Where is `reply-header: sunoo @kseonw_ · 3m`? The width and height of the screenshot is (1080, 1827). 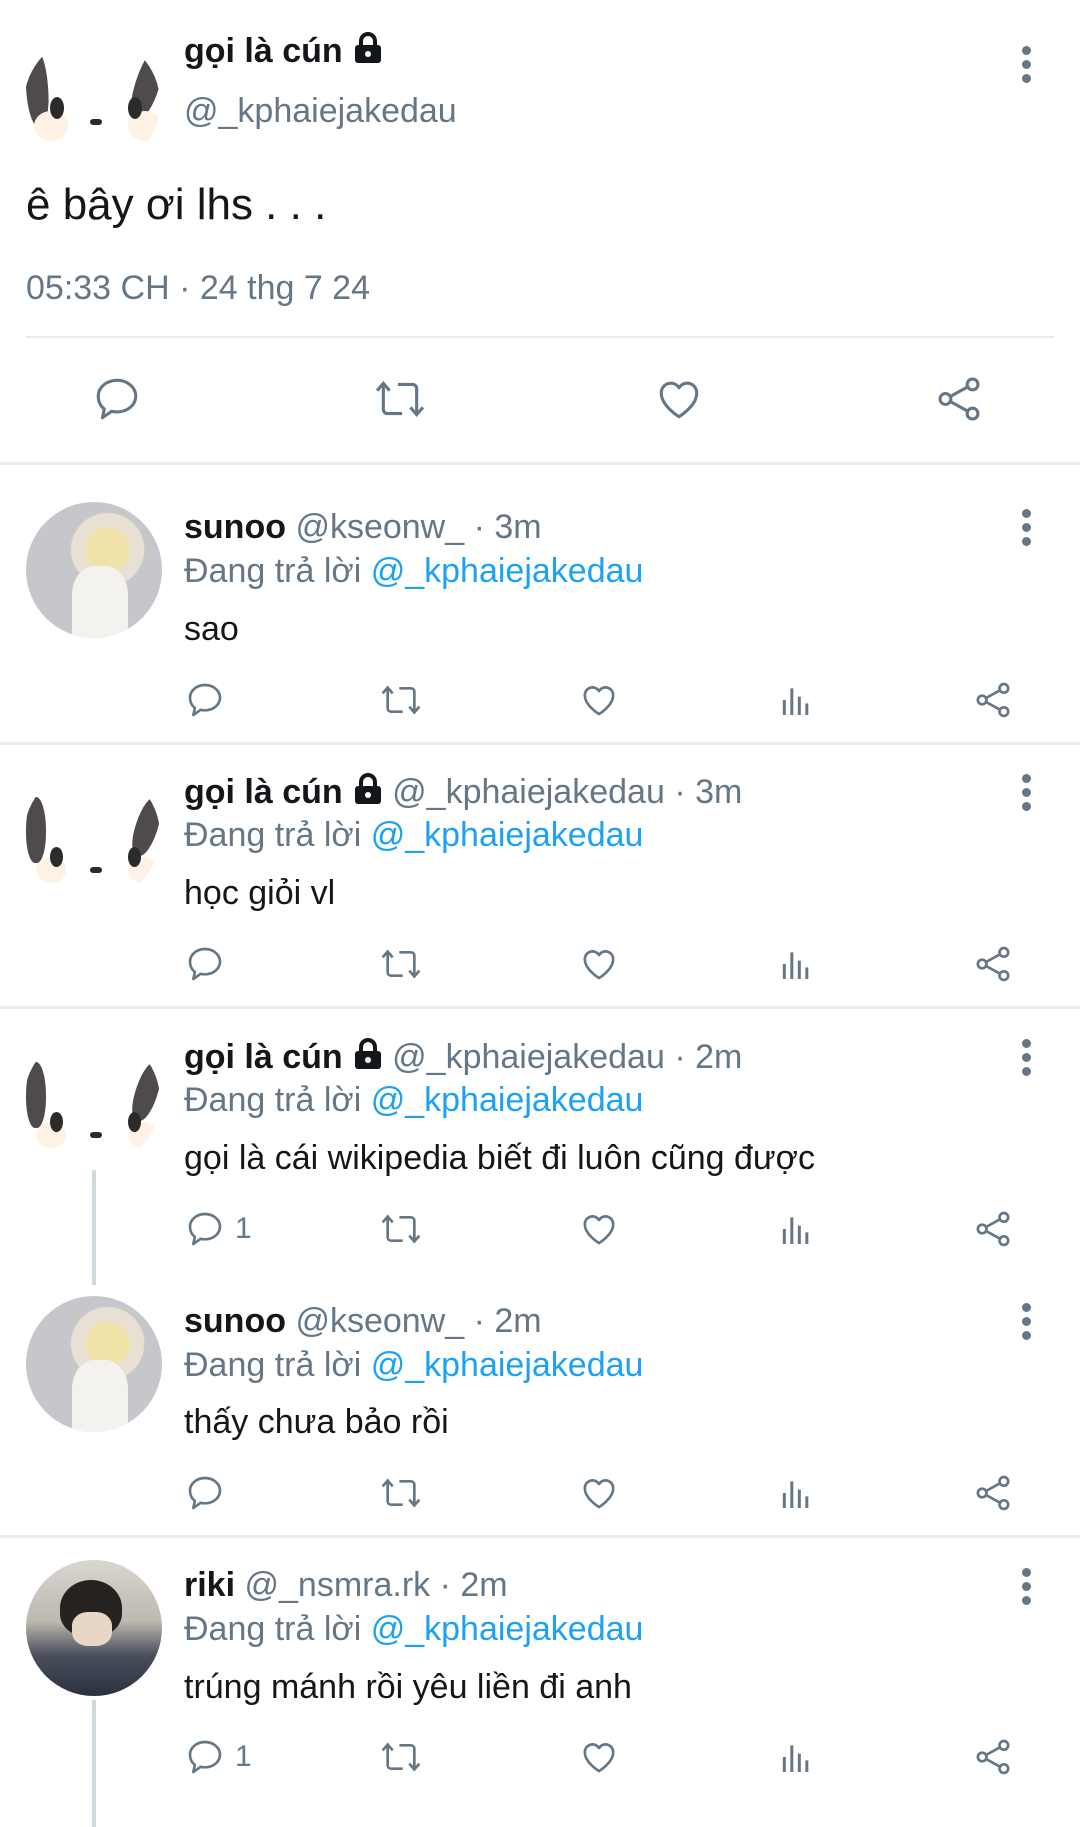
reply-header: sunoo @kseonw_ · 3m is located at coordinates (363, 527).